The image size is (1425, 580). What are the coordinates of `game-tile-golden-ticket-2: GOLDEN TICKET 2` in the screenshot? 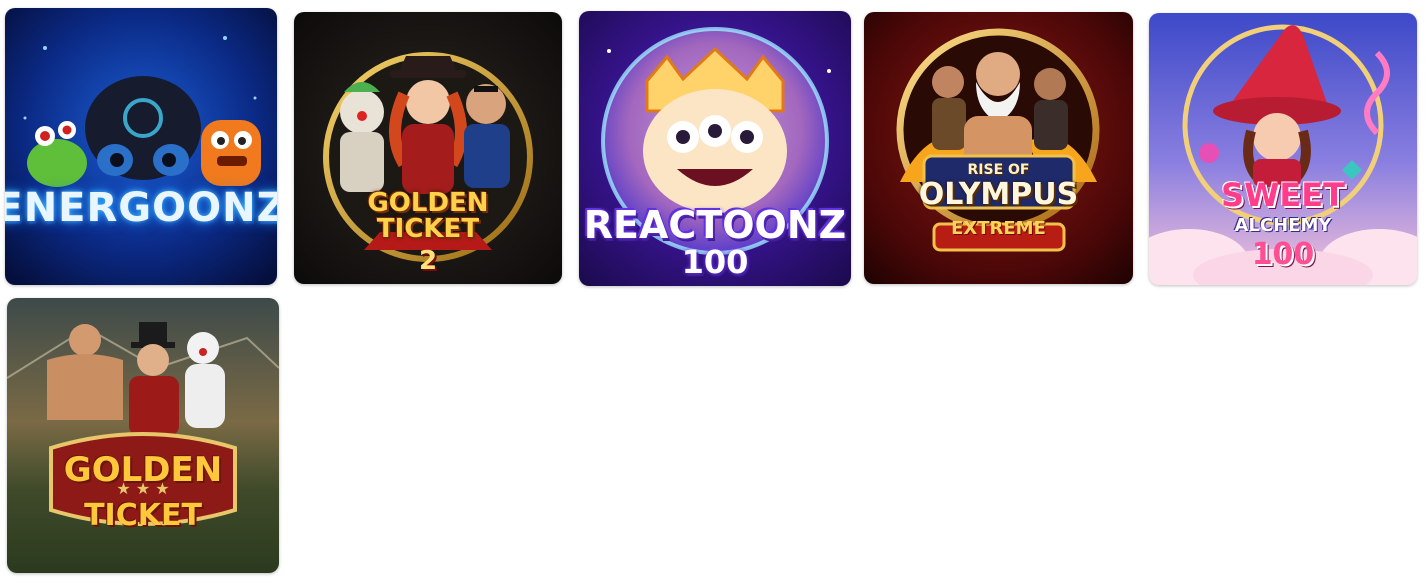 It's located at (428, 148).